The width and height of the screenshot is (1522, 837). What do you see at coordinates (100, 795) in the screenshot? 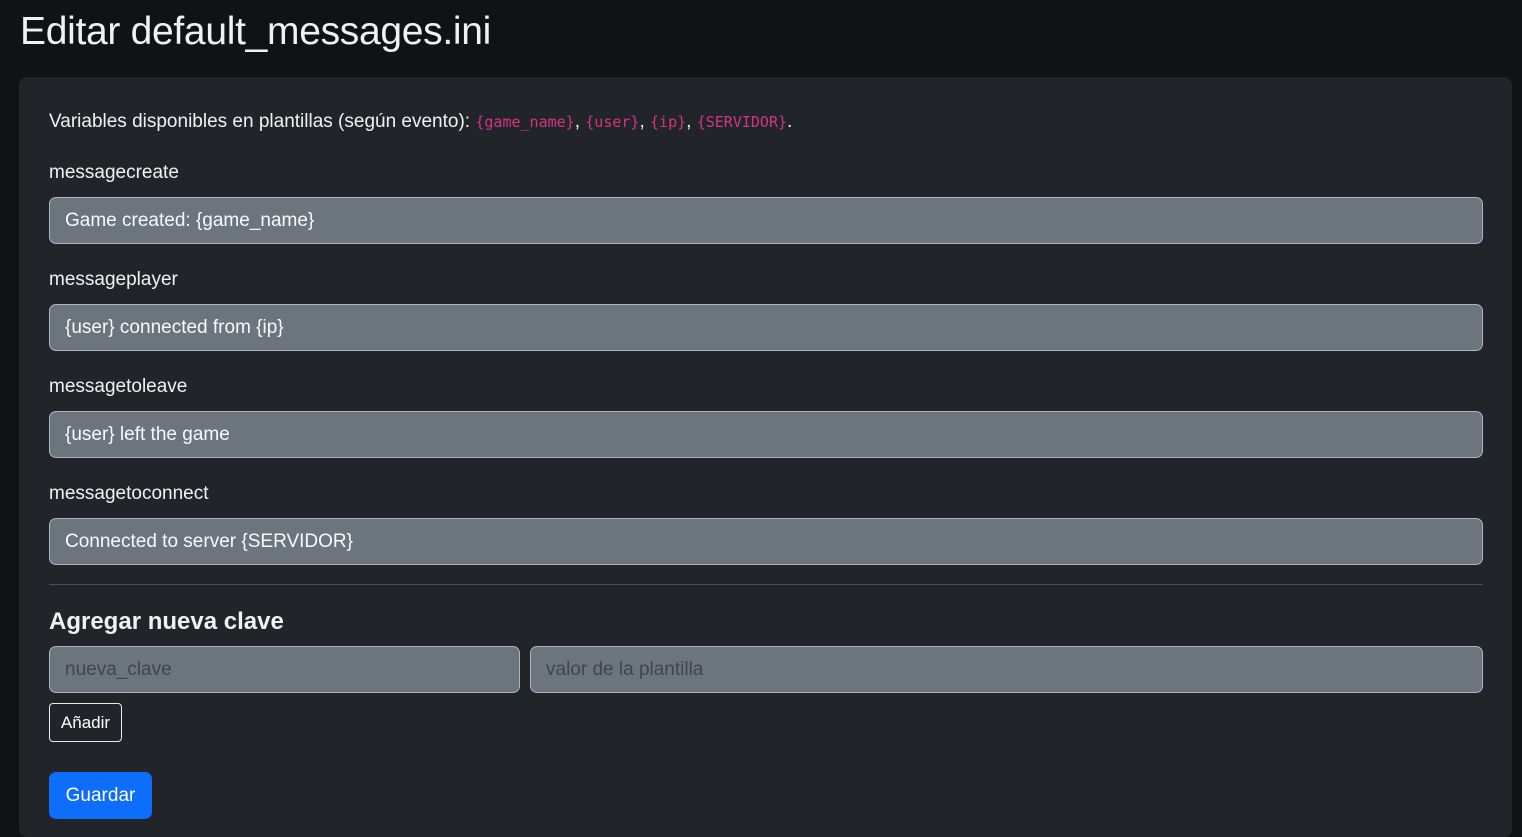
I see `save-button: Guardar` at bounding box center [100, 795].